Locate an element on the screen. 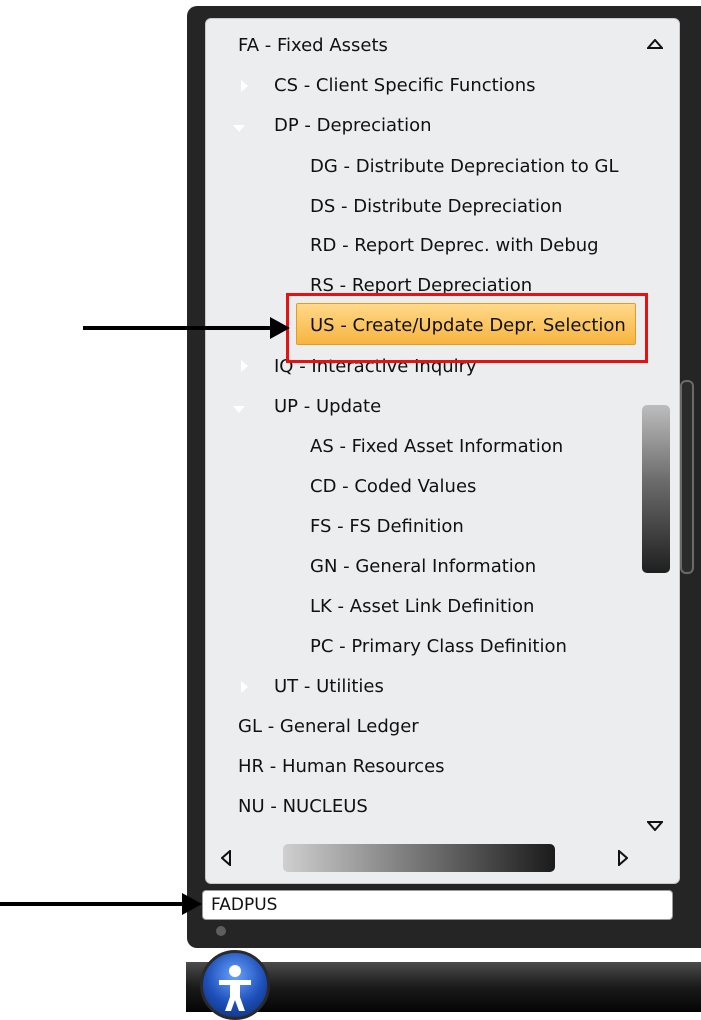 This screenshot has width=701, height=1020. scroll-right-icon is located at coordinates (623, 858).